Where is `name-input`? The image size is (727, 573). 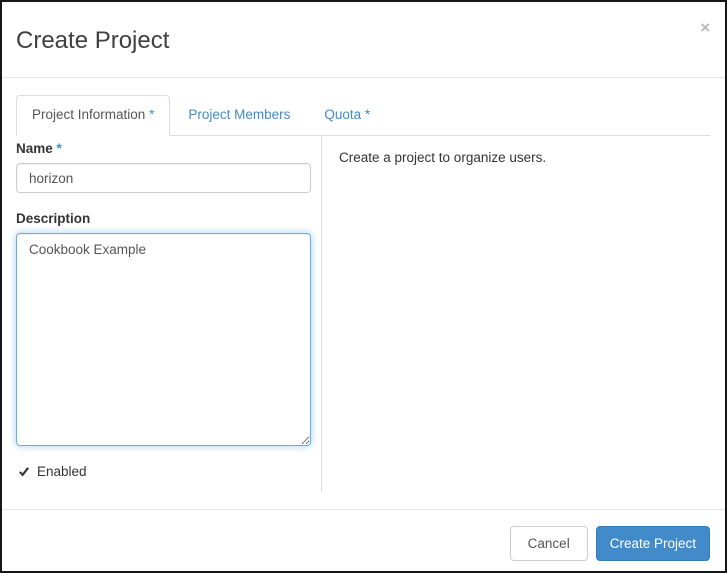 name-input is located at coordinates (163, 178).